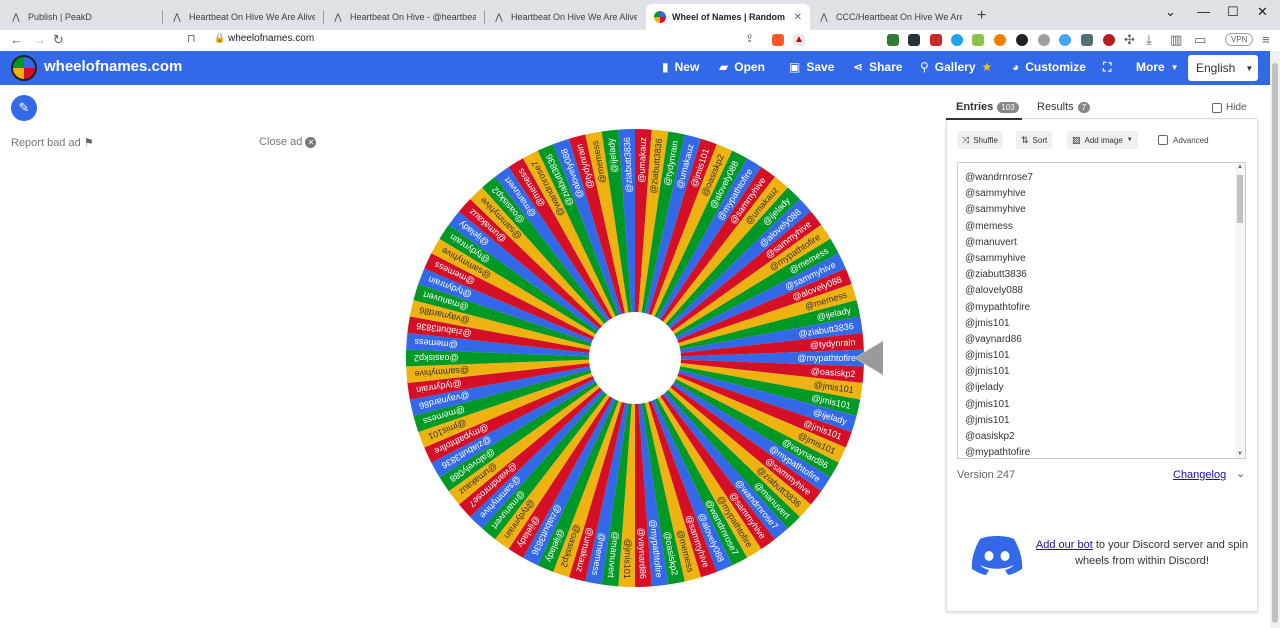  I want to click on brave-shield-icon, so click(778, 40).